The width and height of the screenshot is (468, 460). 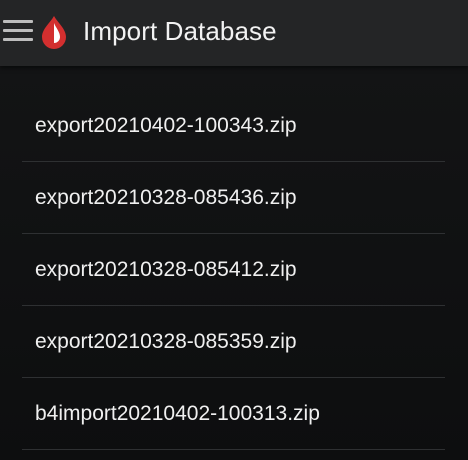 I want to click on file-list-item: export20210328-085436.zip, so click(x=233, y=198).